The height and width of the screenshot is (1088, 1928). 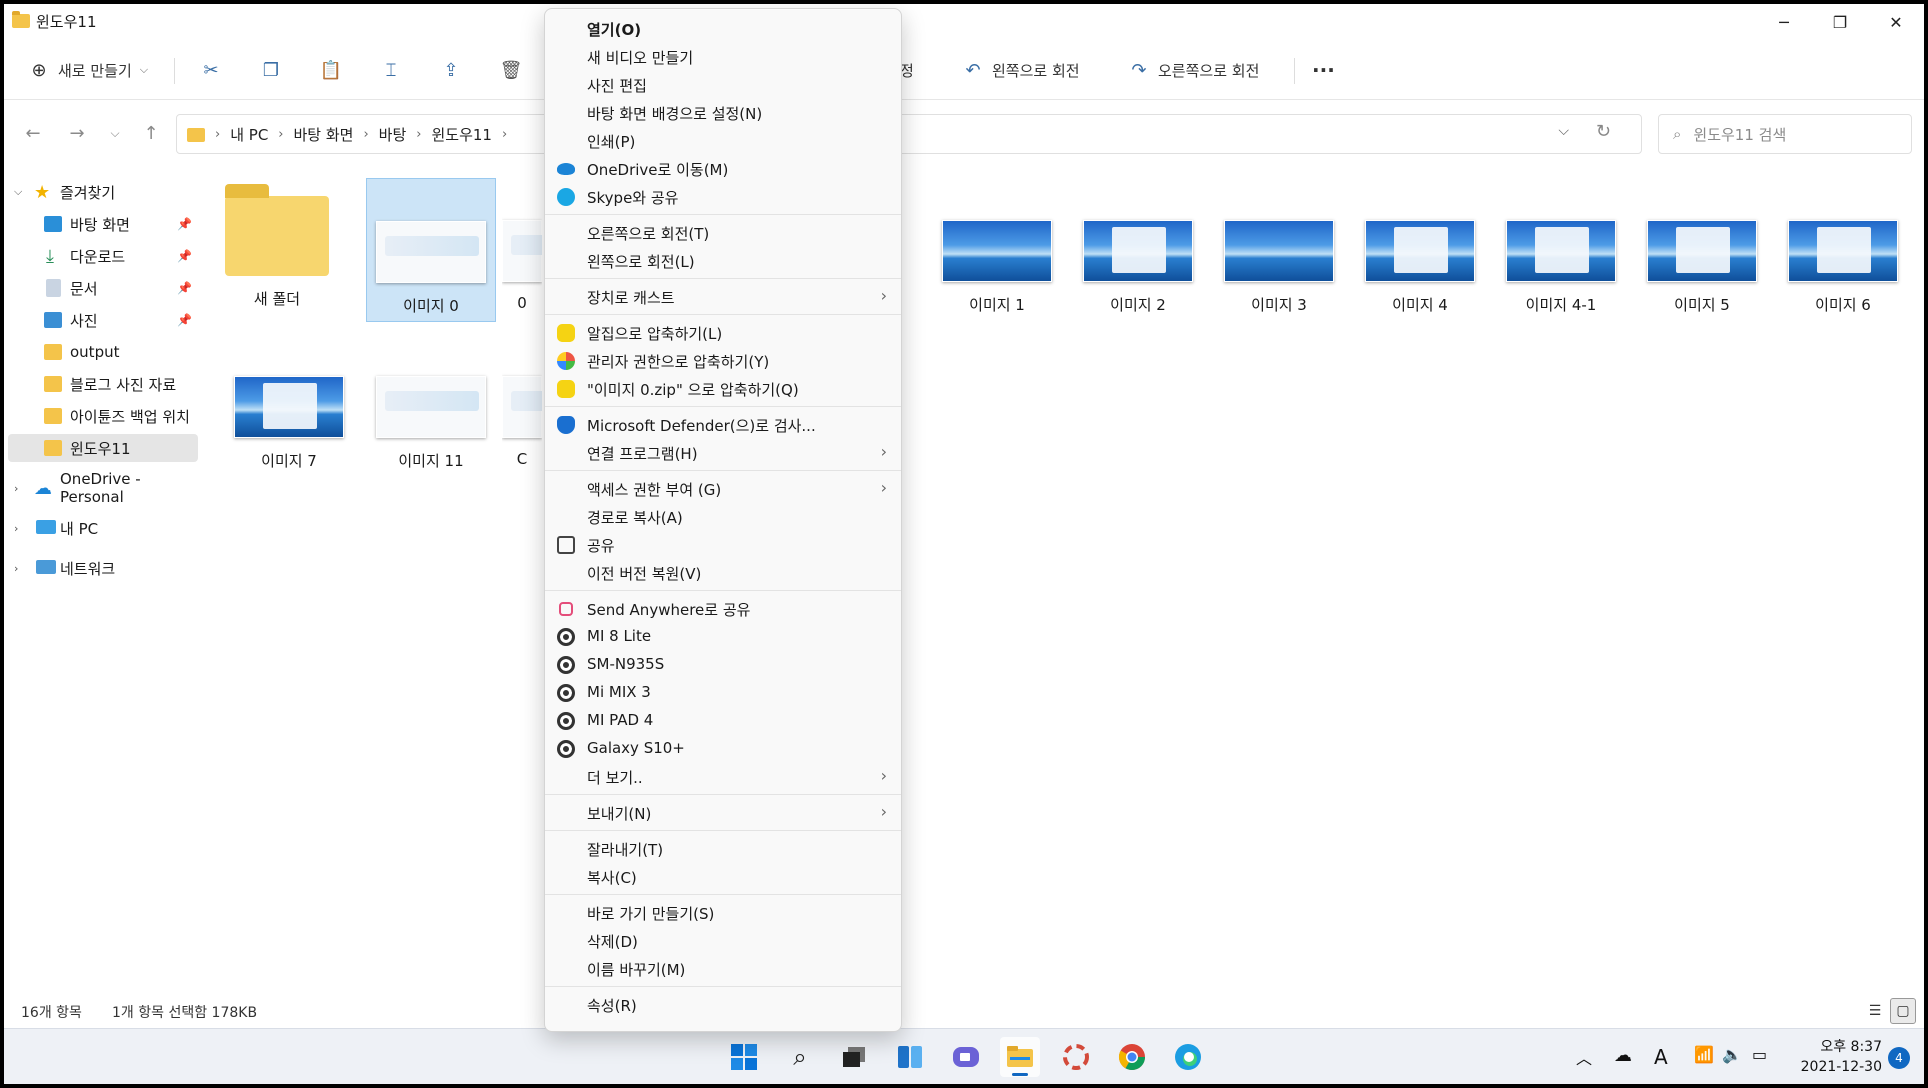 What do you see at coordinates (151, 133) in the screenshot?
I see `up-arrow-icon: ↑` at bounding box center [151, 133].